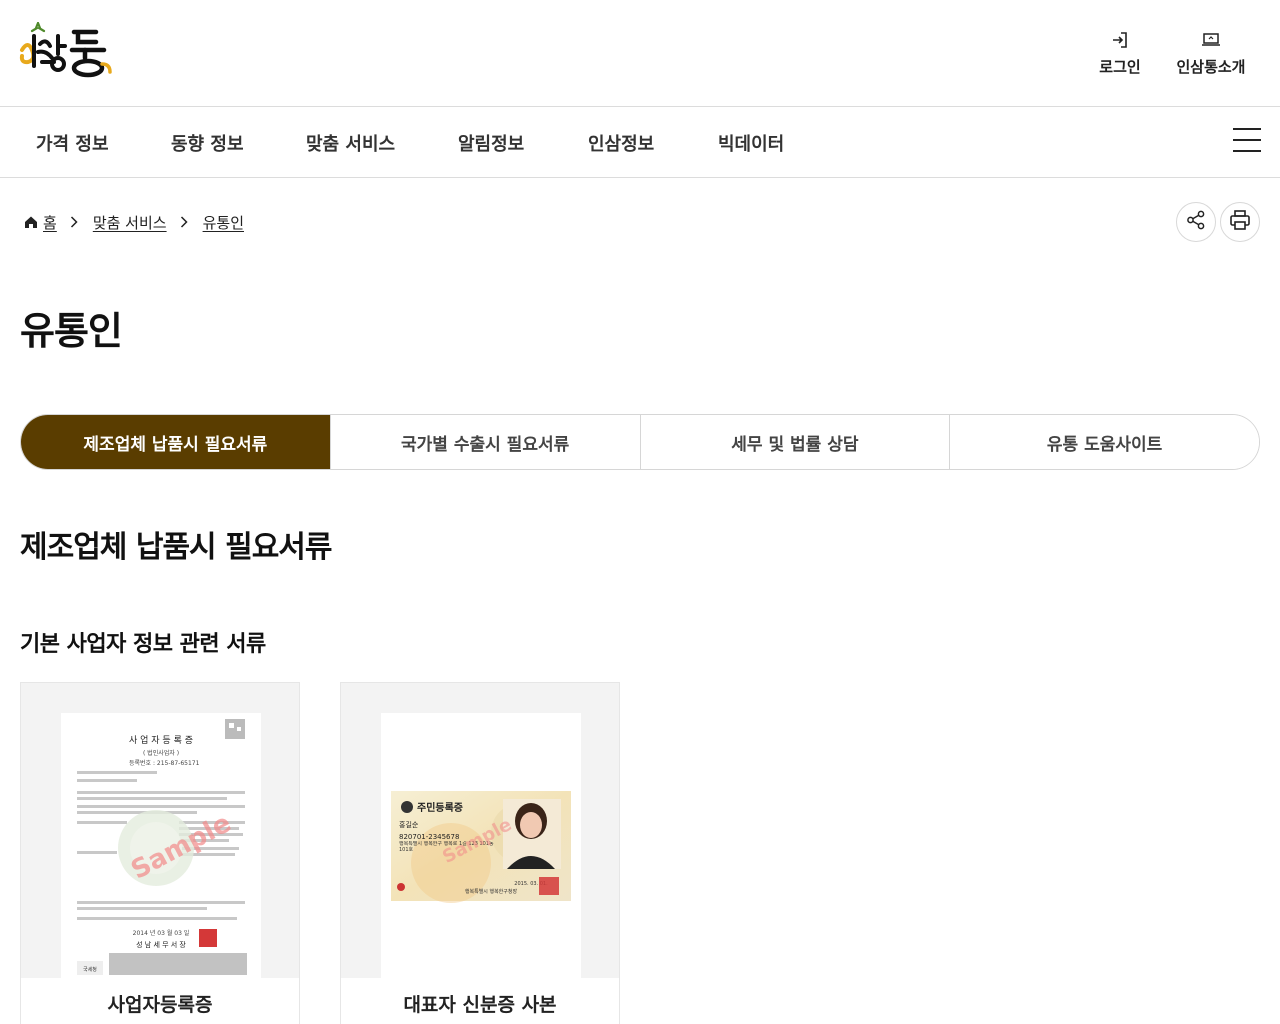  Describe the element at coordinates (50, 222) in the screenshot. I see `breadcrumb-home: 홈` at that location.